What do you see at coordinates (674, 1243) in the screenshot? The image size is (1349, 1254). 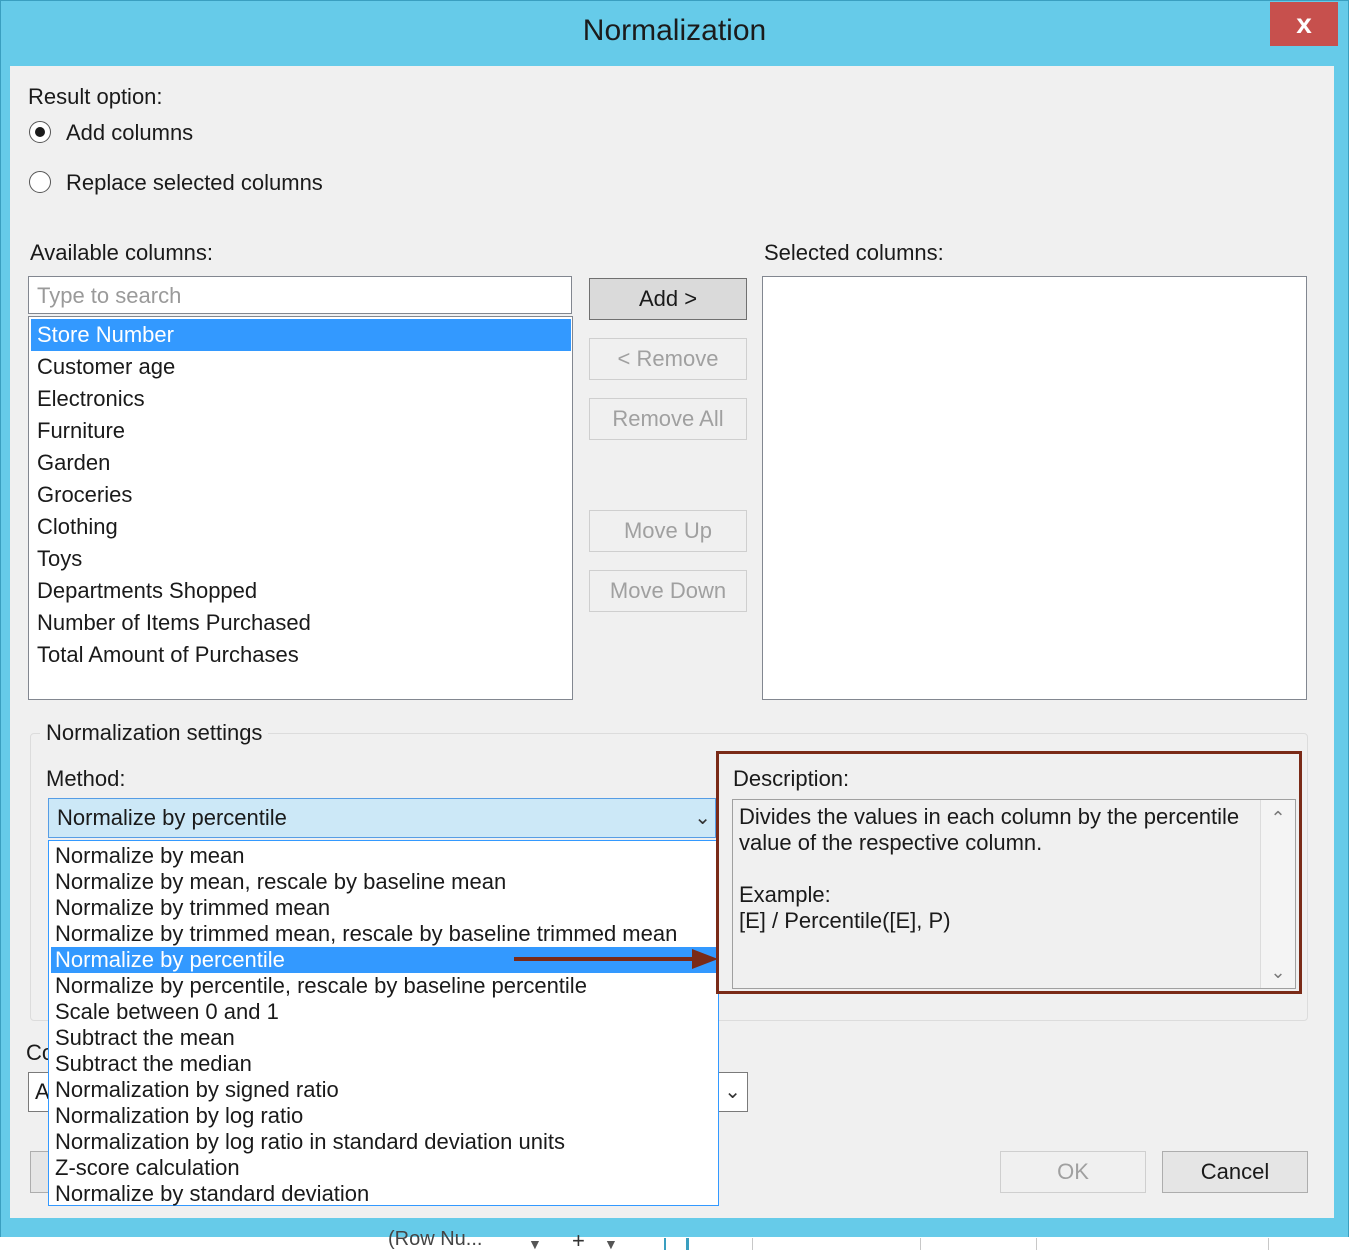 I see `background-app-strip` at bounding box center [674, 1243].